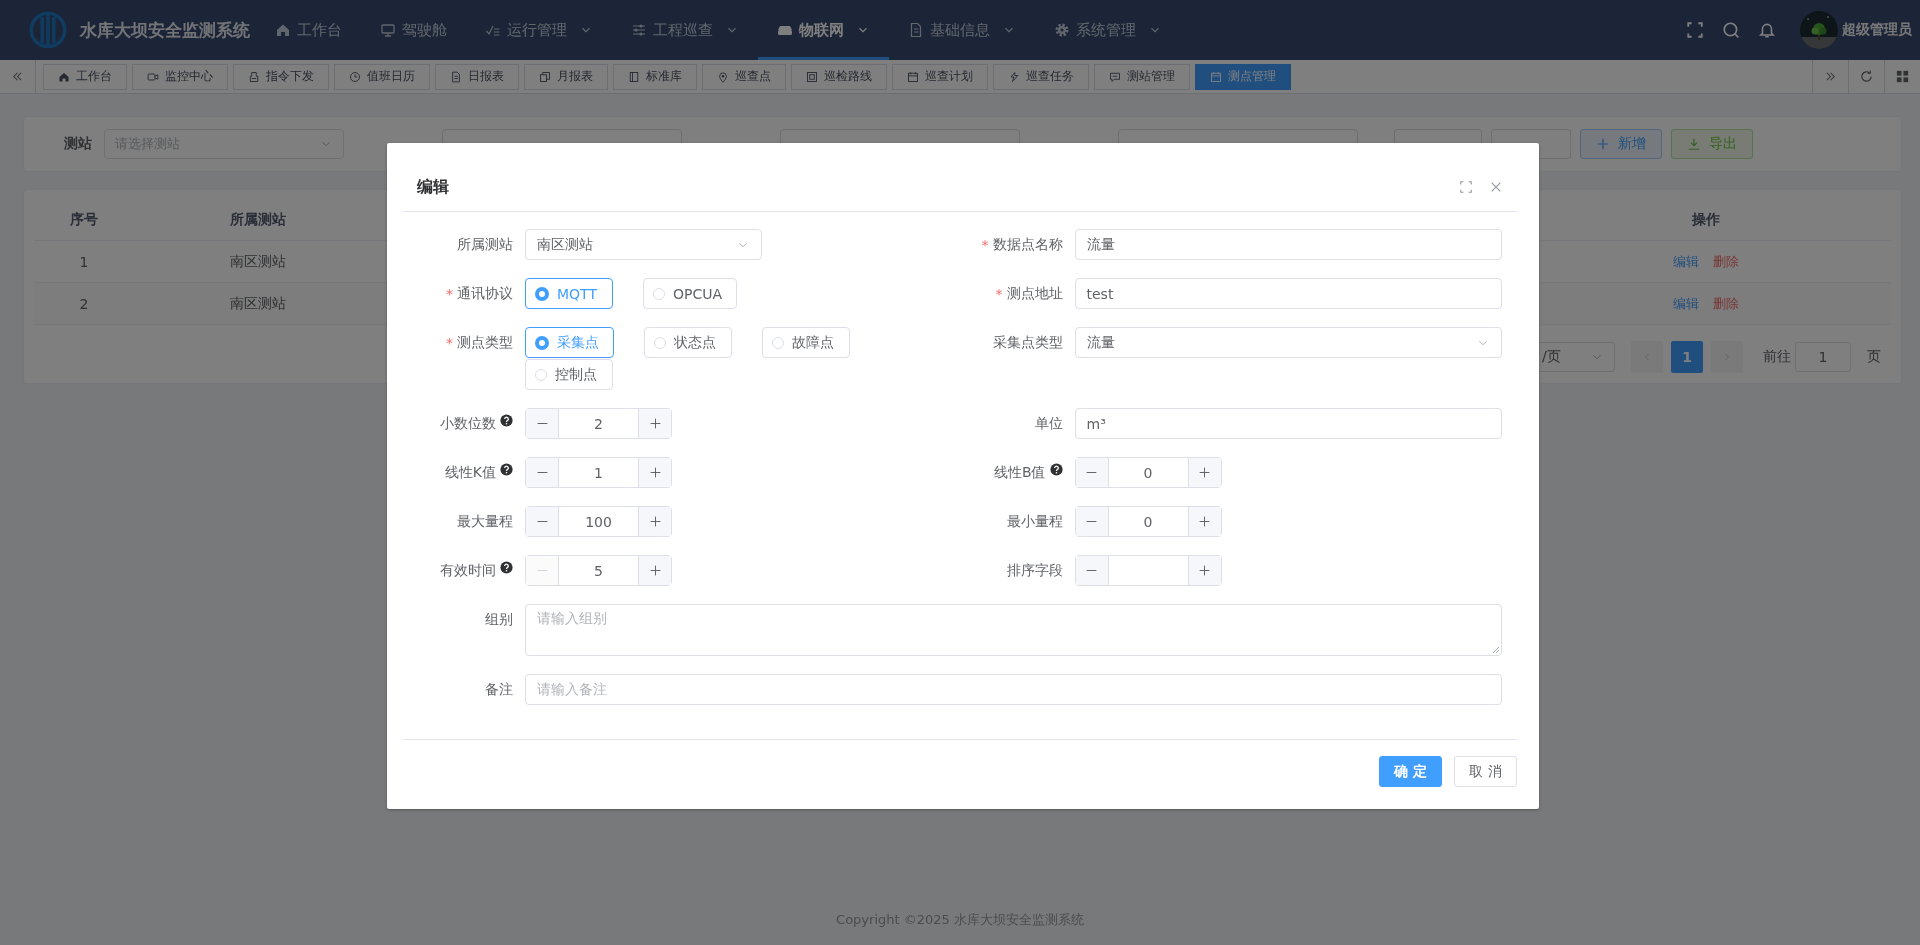 Image resolution: width=1920 pixels, height=945 pixels. What do you see at coordinates (806, 342) in the screenshot?
I see `radio-option: 故障点` at bounding box center [806, 342].